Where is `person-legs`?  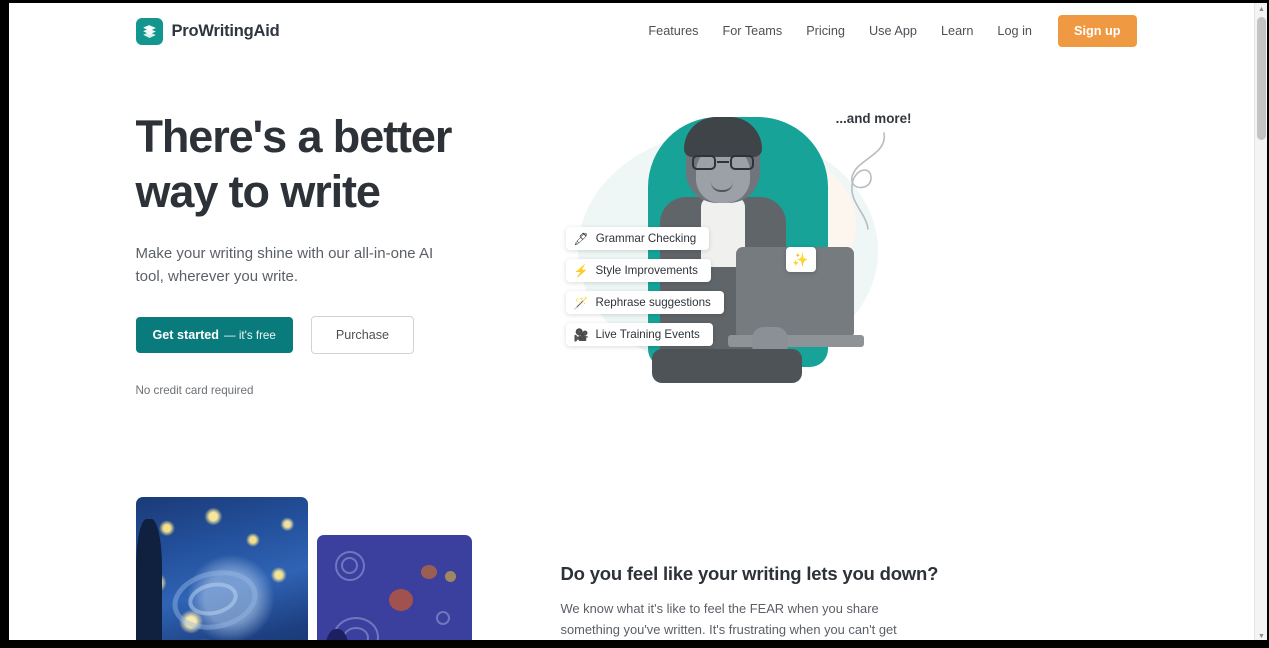
person-legs is located at coordinates (726, 366).